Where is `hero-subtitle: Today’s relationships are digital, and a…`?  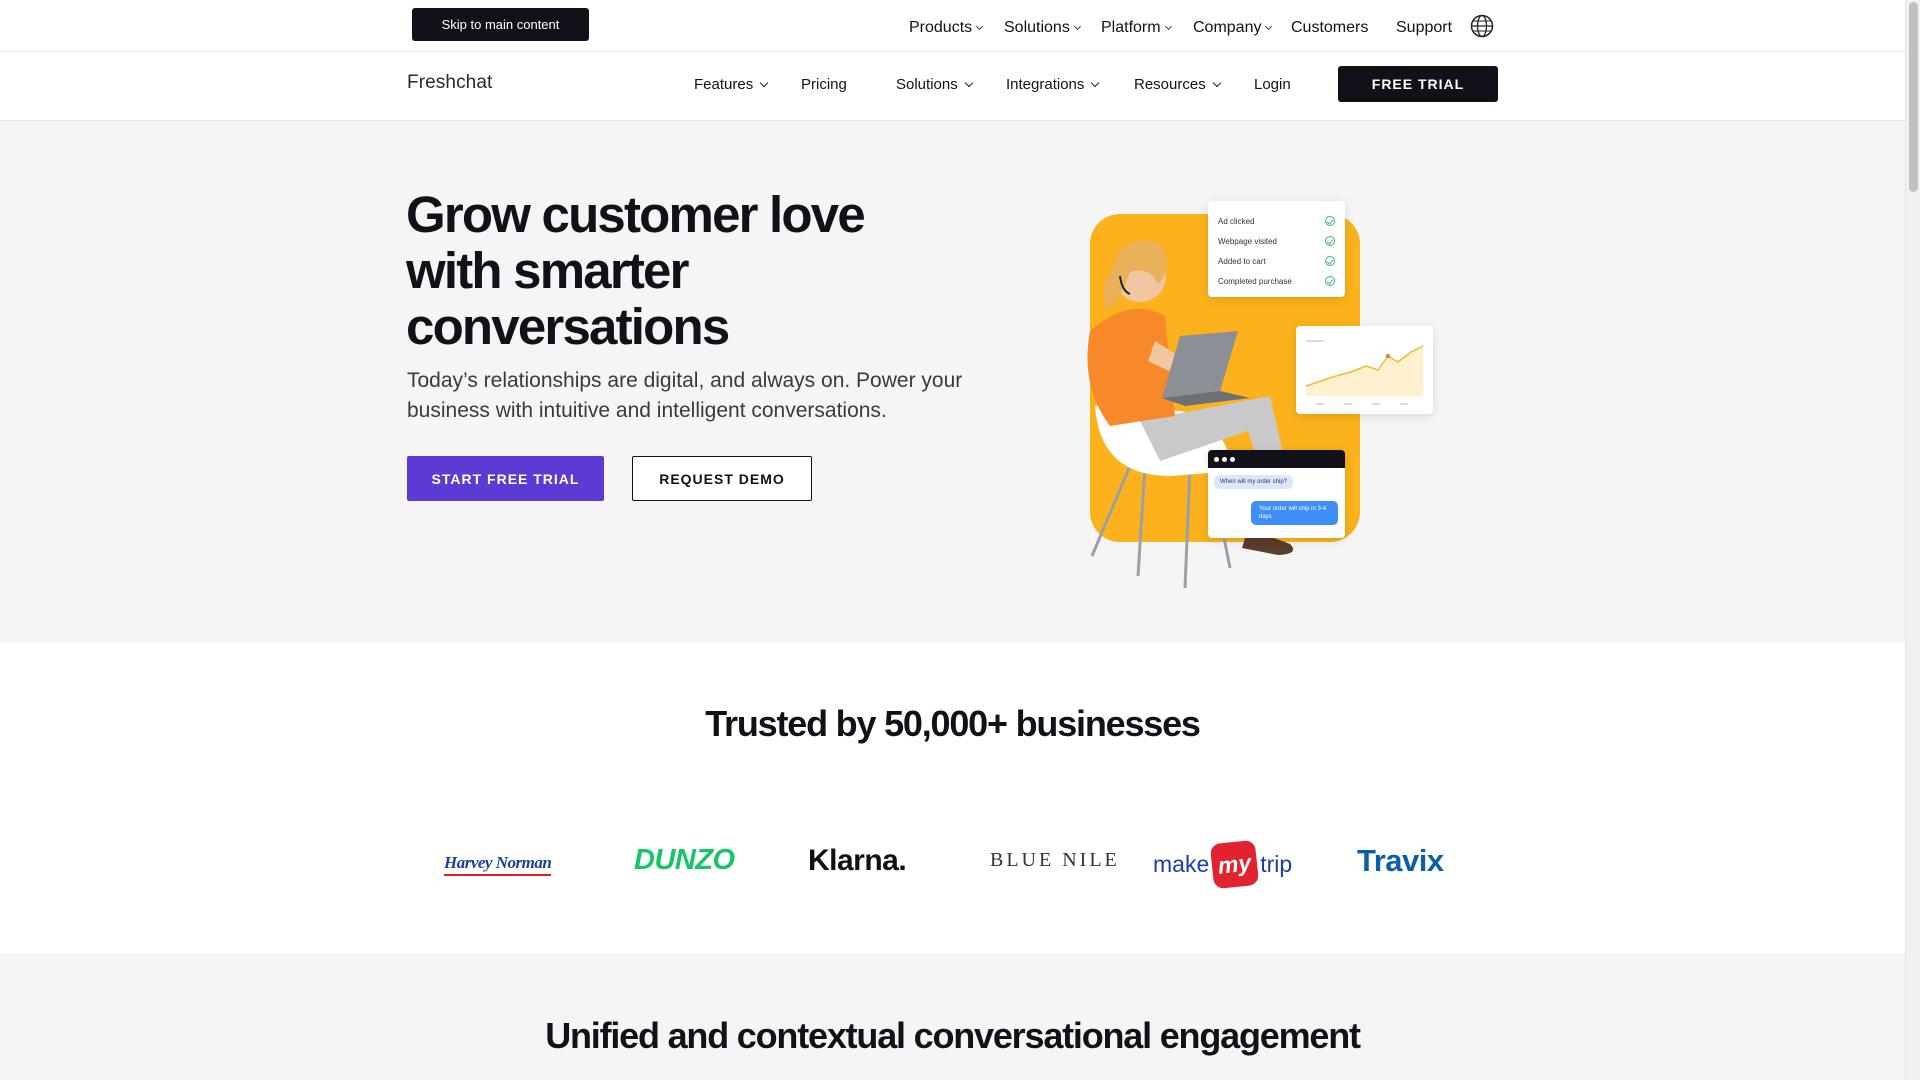
hero-subtitle: Today’s relationships are digital, and a… is located at coordinates (685, 395).